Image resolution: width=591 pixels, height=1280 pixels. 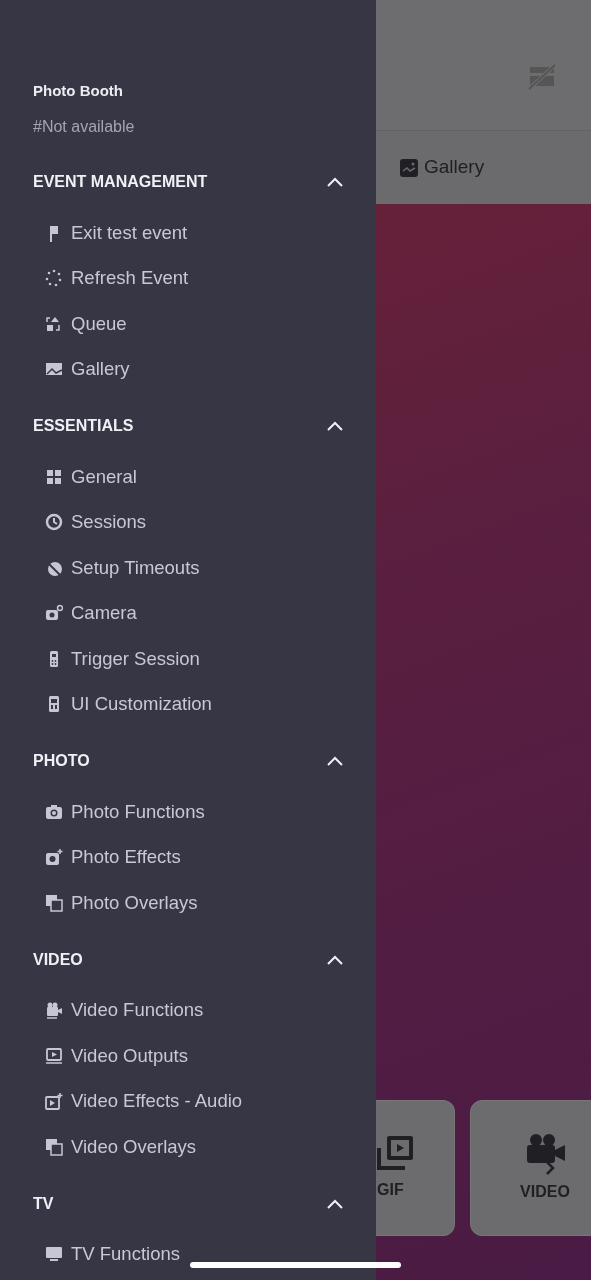 What do you see at coordinates (54, 811) in the screenshot?
I see `camera-icon` at bounding box center [54, 811].